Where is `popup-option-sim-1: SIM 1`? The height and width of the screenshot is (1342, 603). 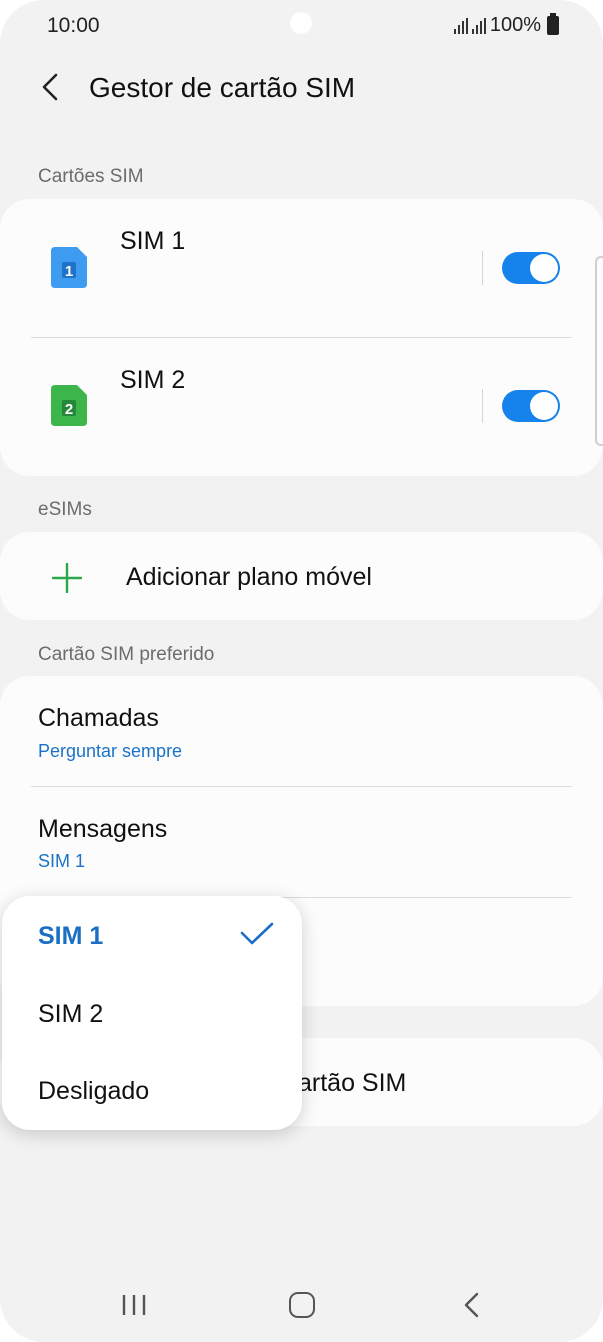
popup-option-sim-1: SIM 1 is located at coordinates (70, 936).